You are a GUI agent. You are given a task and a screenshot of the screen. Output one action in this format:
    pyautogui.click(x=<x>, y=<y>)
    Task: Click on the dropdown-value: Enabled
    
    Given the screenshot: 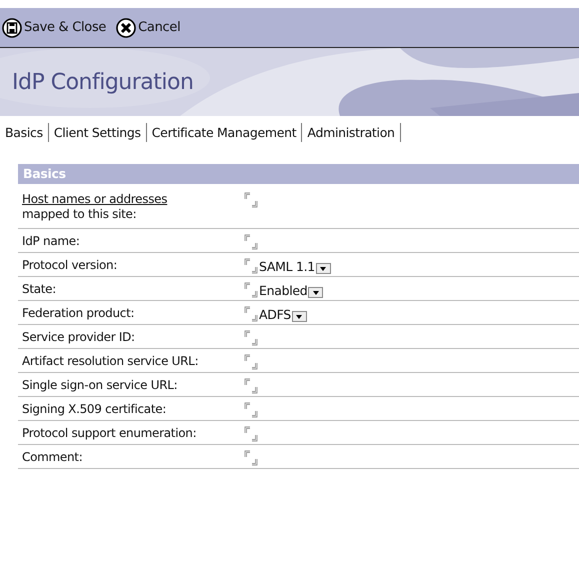 What is the action you would take?
    pyautogui.click(x=283, y=290)
    